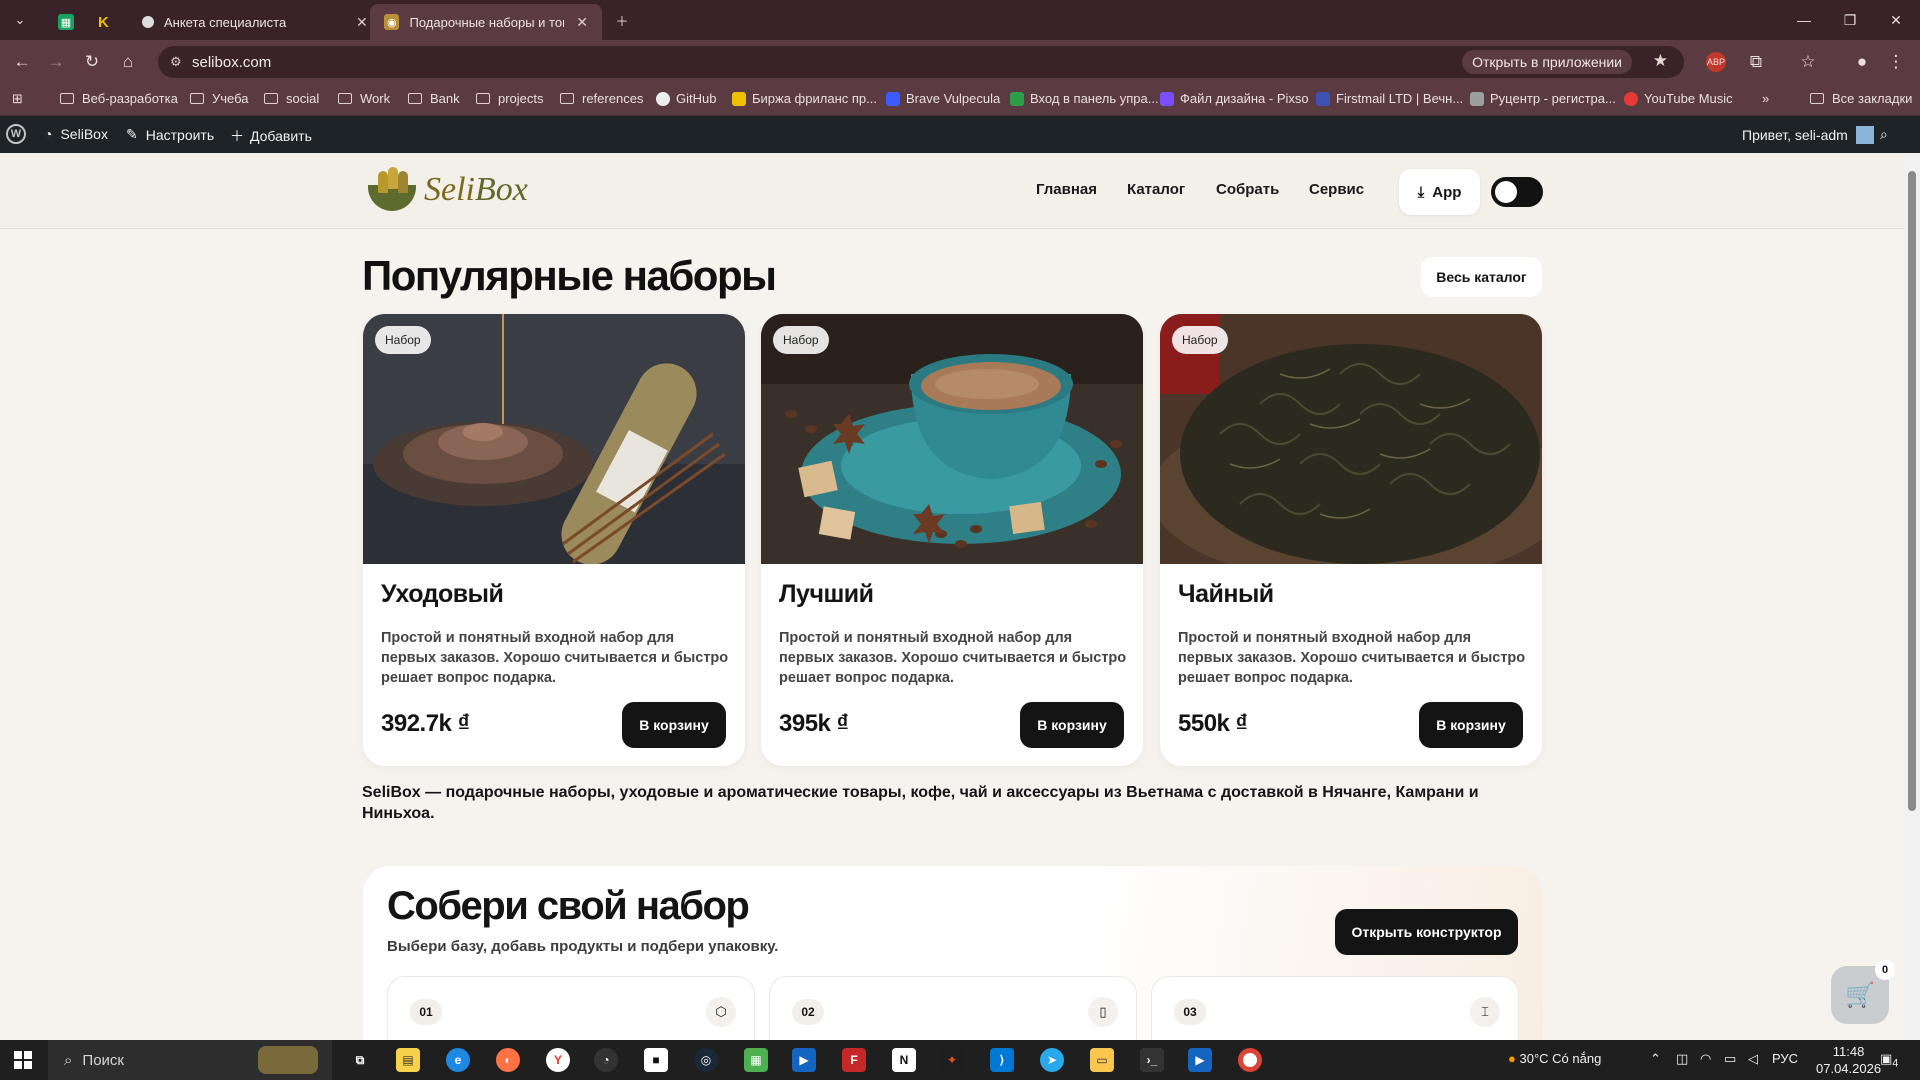 The width and height of the screenshot is (1920, 1080). I want to click on open-constructor-button: Открыть конструктор, so click(1426, 932).